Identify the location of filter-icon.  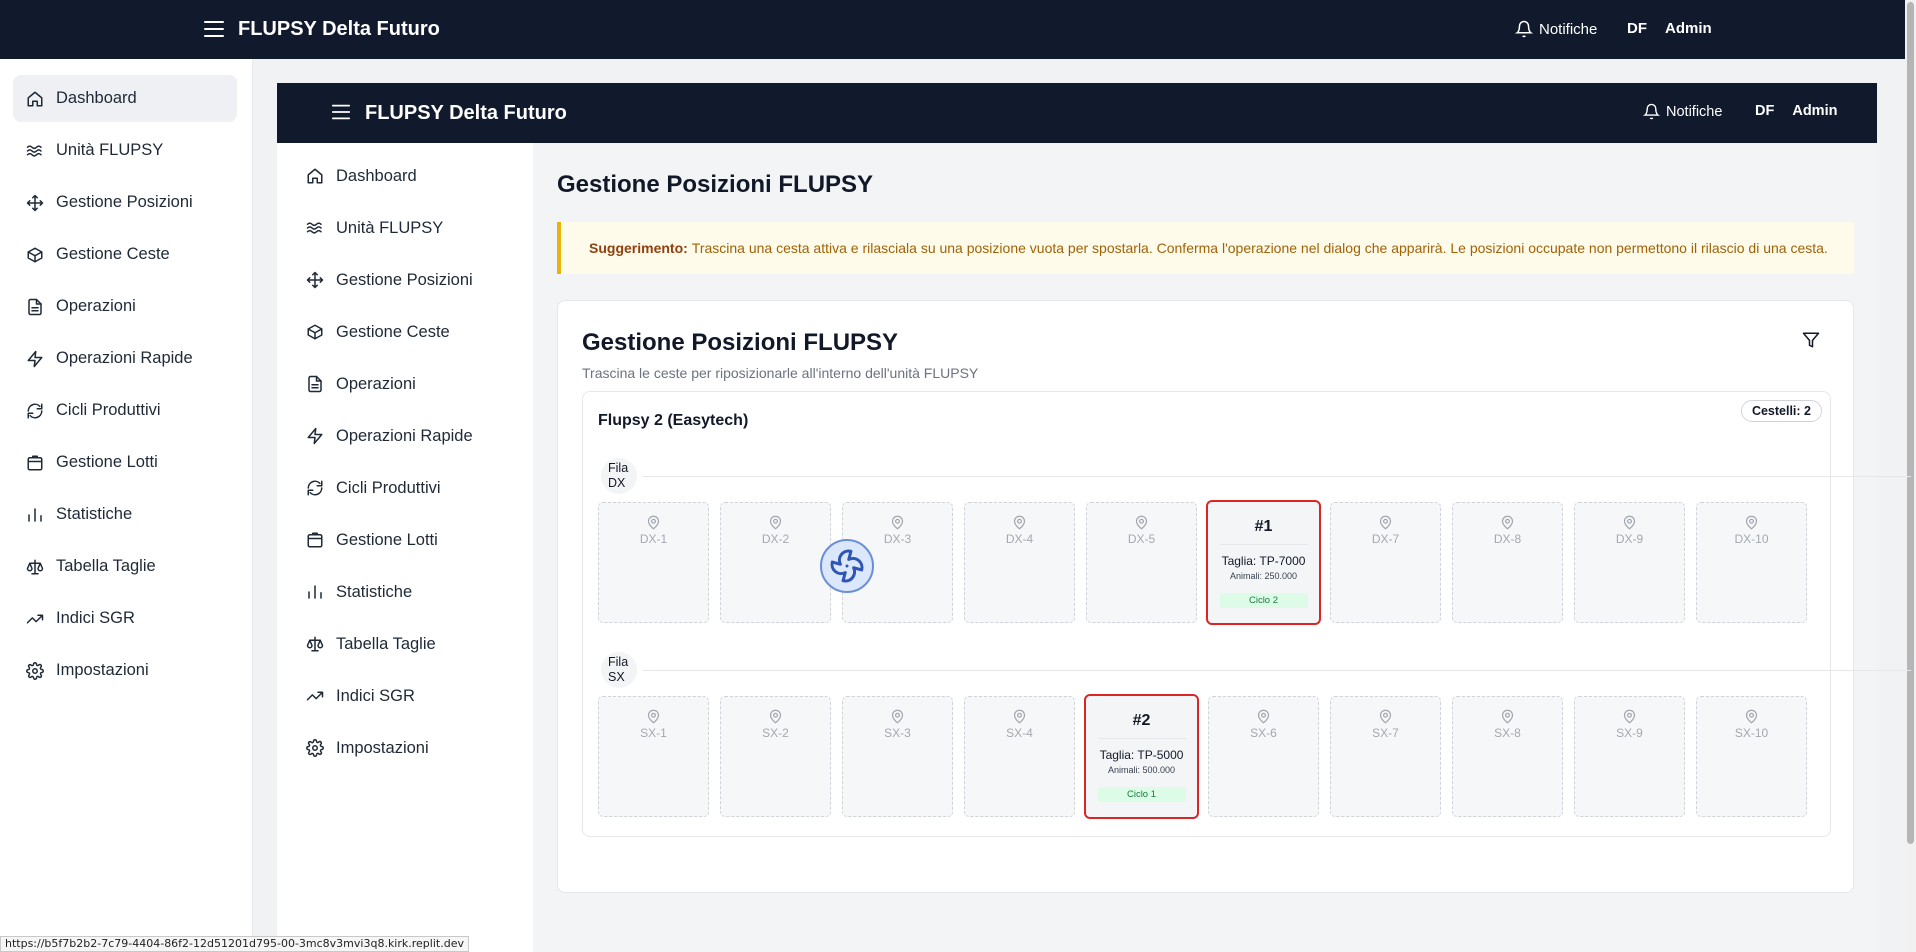
(1812, 341).